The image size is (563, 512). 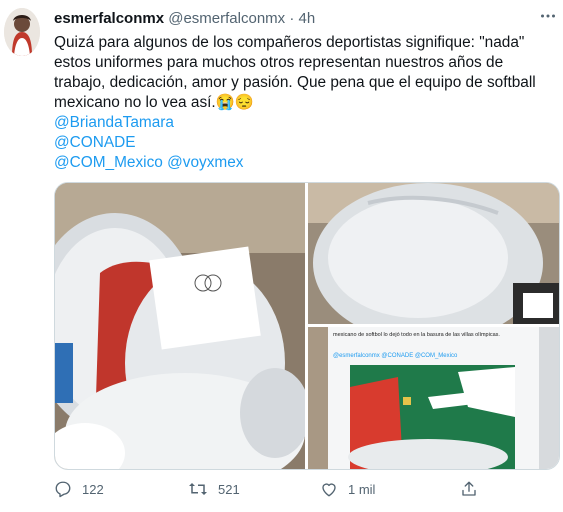 What do you see at coordinates (114, 122) in the screenshot?
I see `mention-brianda: @BriandaTamara` at bounding box center [114, 122].